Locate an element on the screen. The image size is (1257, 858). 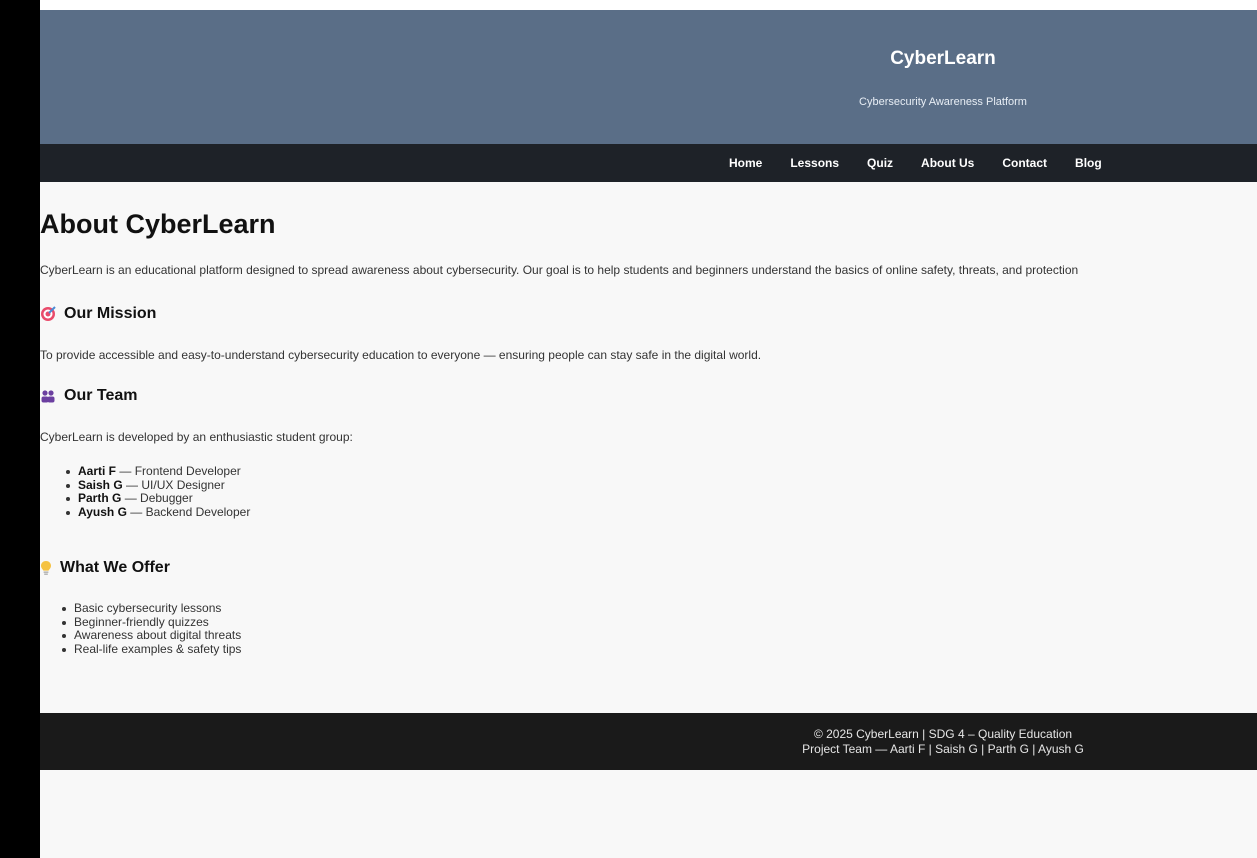
member-name: Aarti F is located at coordinates (97, 471).